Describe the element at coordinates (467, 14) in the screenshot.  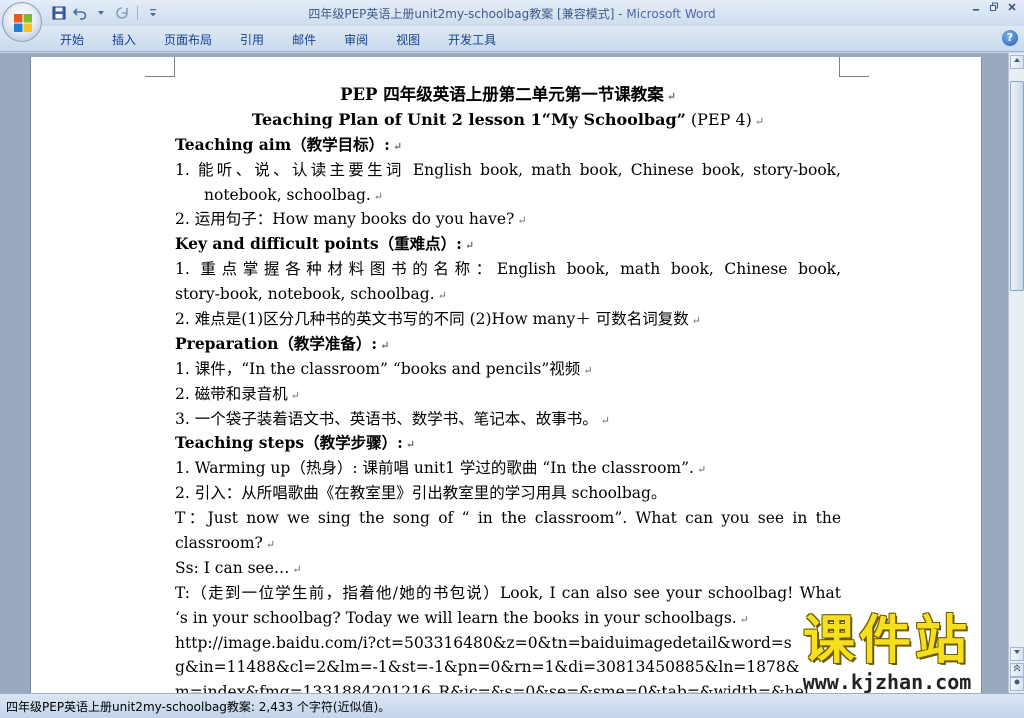
I see `document-title: 四年级PEP英语上册unit2my-schoolbag教案 [兼容模式] -` at that location.